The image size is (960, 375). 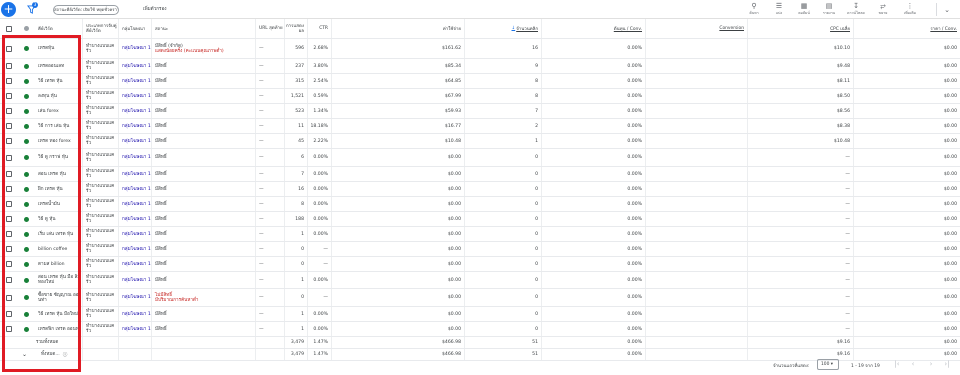 What do you see at coordinates (800, 28) in the screenshot?
I see `header-avg-cpc: CPC เฉลี่ย` at bounding box center [800, 28].